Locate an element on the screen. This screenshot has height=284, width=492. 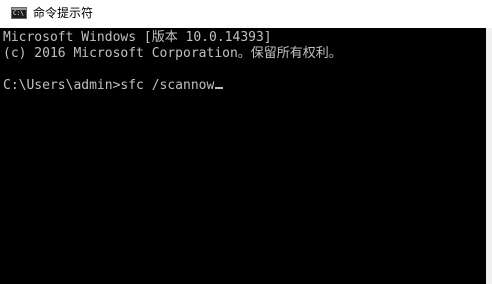
text-cursor is located at coordinates (219, 88).